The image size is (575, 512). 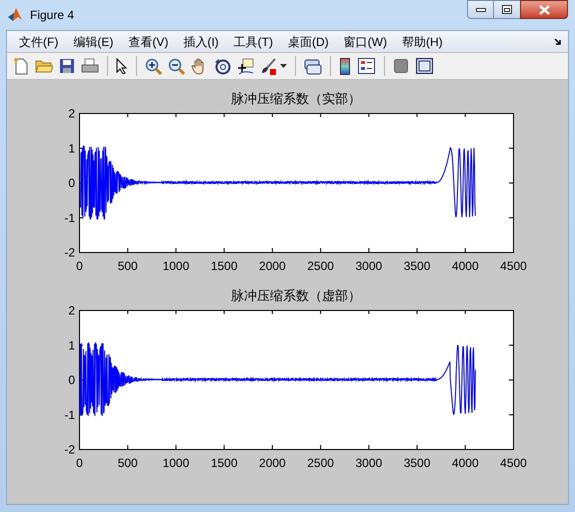 What do you see at coordinates (39, 41) in the screenshot?
I see `menu-item: 文件(F)` at bounding box center [39, 41].